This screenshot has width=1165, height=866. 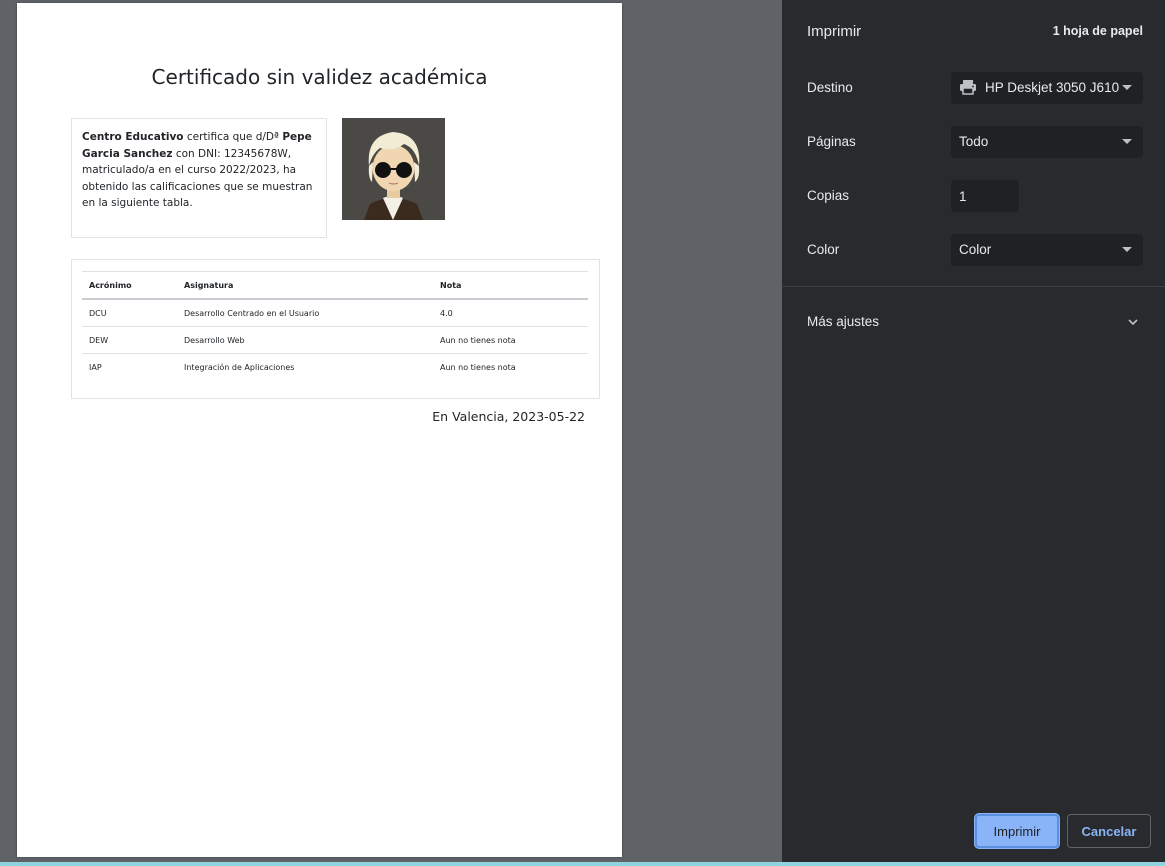 I want to click on sheet-count: 1 hoja de papel, so click(x=1097, y=31).